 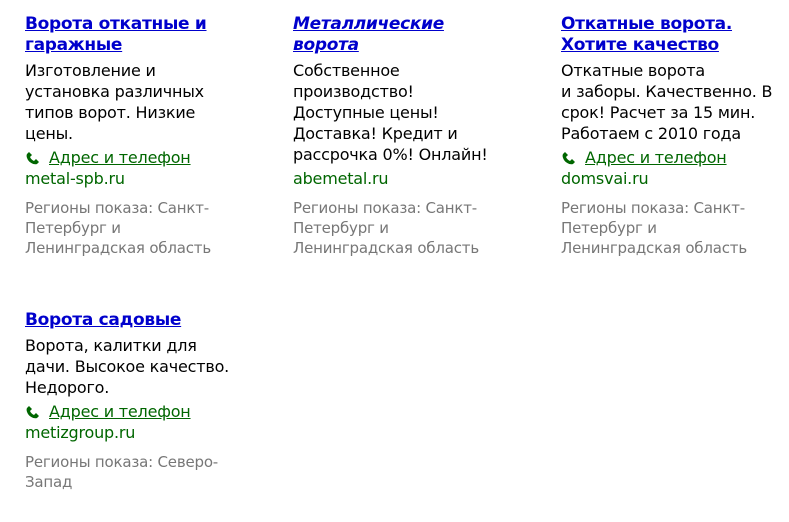 I want to click on ad-title-line: Ворота садовые, so click(x=103, y=320).